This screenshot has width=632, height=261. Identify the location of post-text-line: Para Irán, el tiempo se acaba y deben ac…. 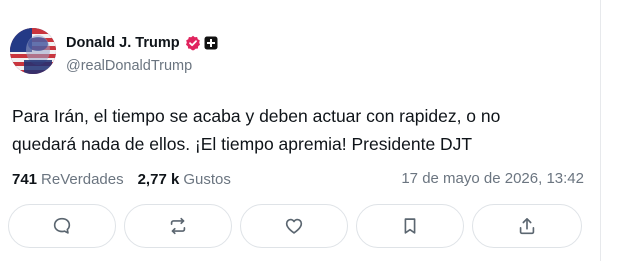
(256, 116).